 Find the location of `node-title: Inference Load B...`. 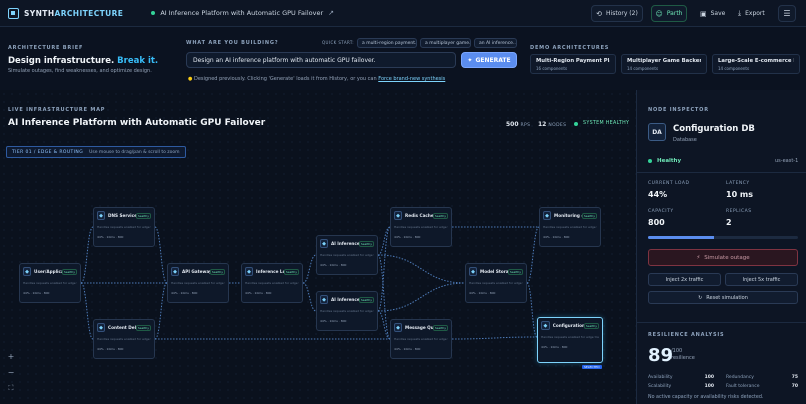

node-title: Inference Load B... is located at coordinates (270, 271).